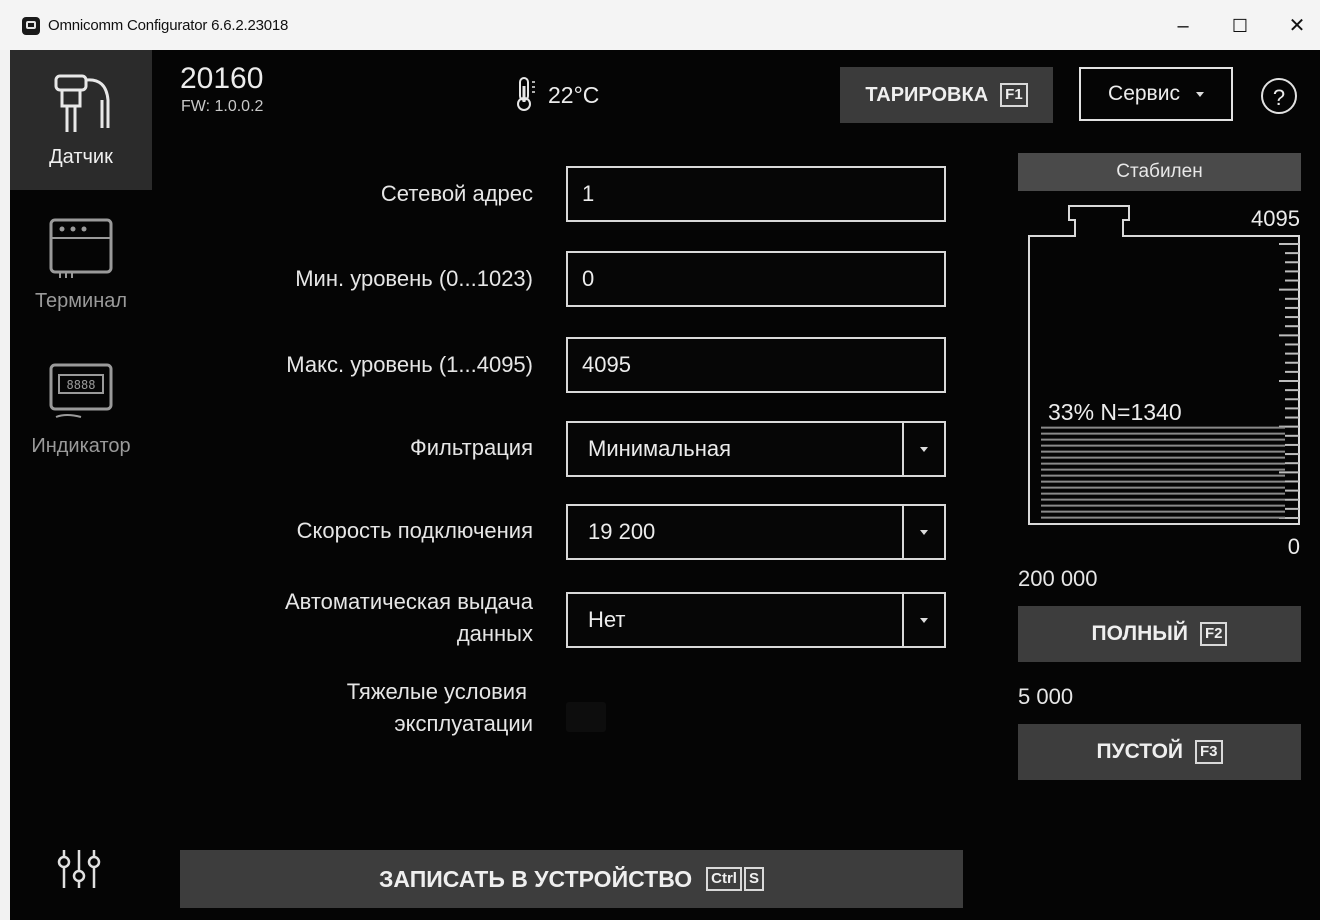 The width and height of the screenshot is (1320, 920). Describe the element at coordinates (526, 94) in the screenshot. I see `thermometer-icon` at that location.